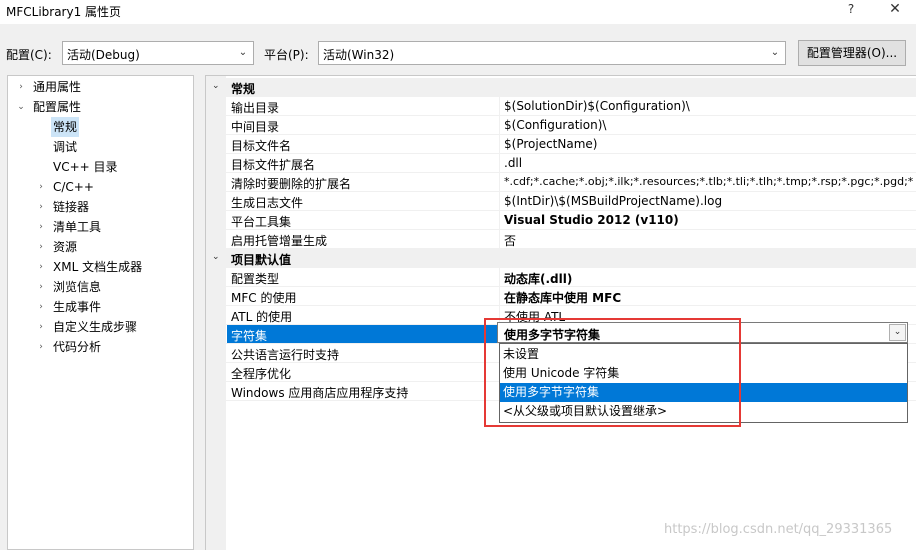  What do you see at coordinates (71, 207) in the screenshot?
I see `tree-item-label: 链接器` at bounding box center [71, 207].